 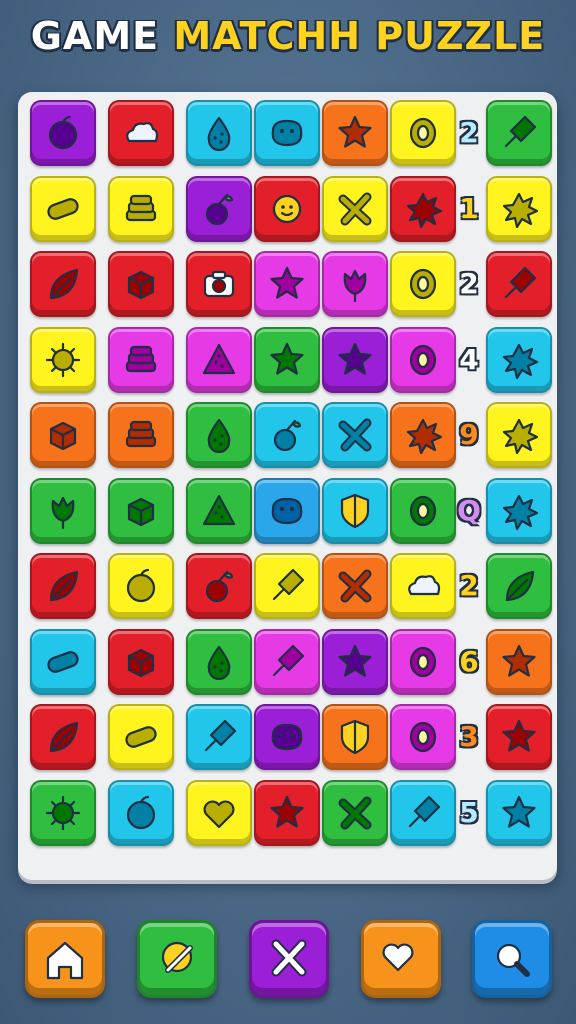 I want to click on tile-cyan-star, so click(x=519, y=813).